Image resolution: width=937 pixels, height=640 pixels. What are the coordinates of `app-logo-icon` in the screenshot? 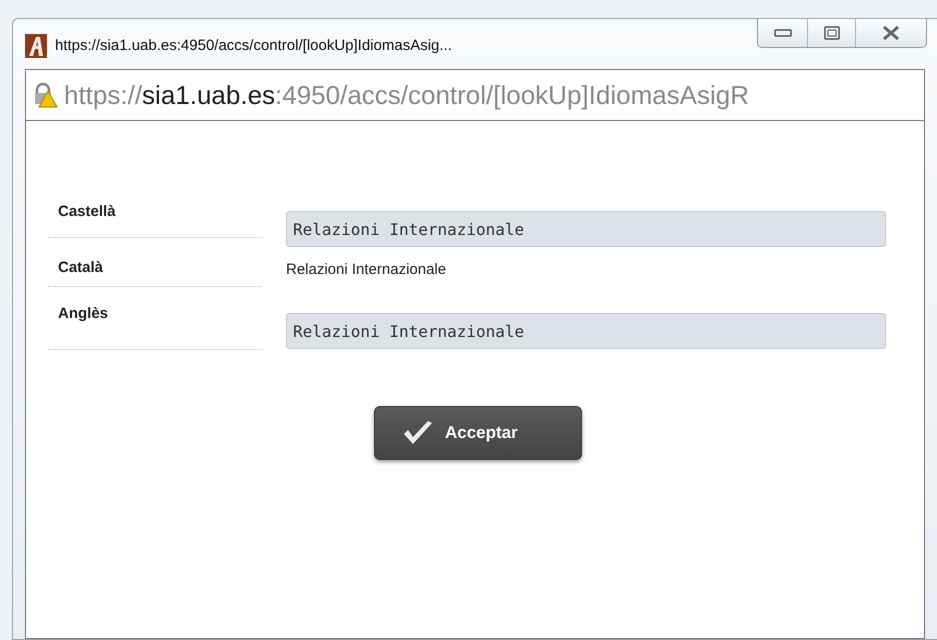 It's located at (36, 46).